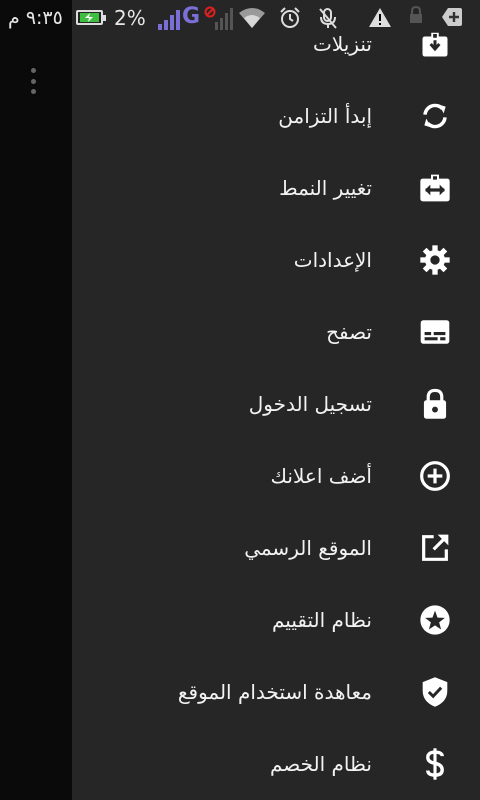  Describe the element at coordinates (321, 476) in the screenshot. I see `menu-item-label: أضف اعلانك` at that location.